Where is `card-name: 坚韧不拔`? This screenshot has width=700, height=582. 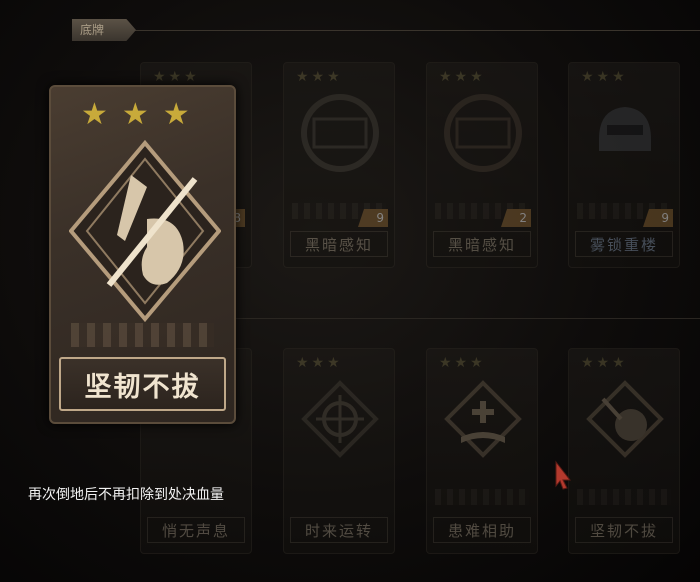
card-name: 坚韧不拔 is located at coordinates (624, 530).